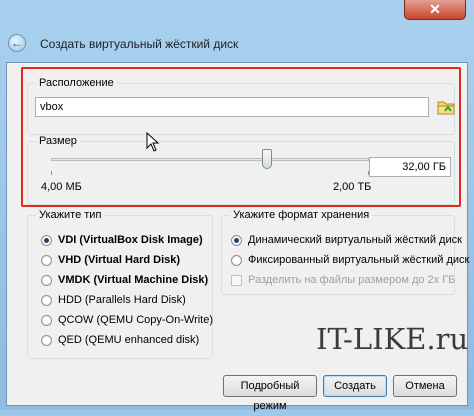  Describe the element at coordinates (46, 240) in the screenshot. I see `radio-vdi` at that location.